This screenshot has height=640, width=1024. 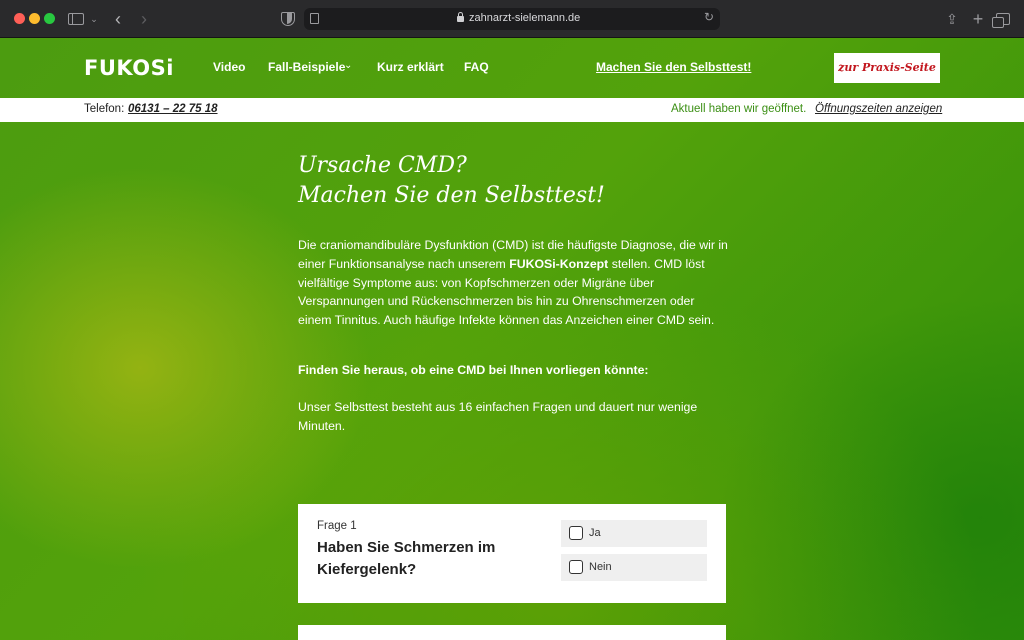 What do you see at coordinates (229, 67) in the screenshot?
I see `nav-video-link: Video` at bounding box center [229, 67].